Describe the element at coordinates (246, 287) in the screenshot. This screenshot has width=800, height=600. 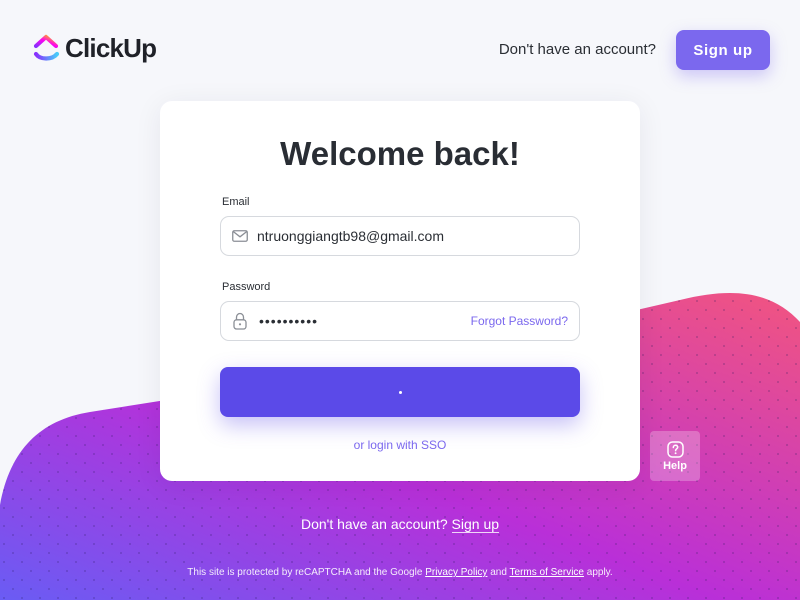
I see `password-label: Password` at that location.